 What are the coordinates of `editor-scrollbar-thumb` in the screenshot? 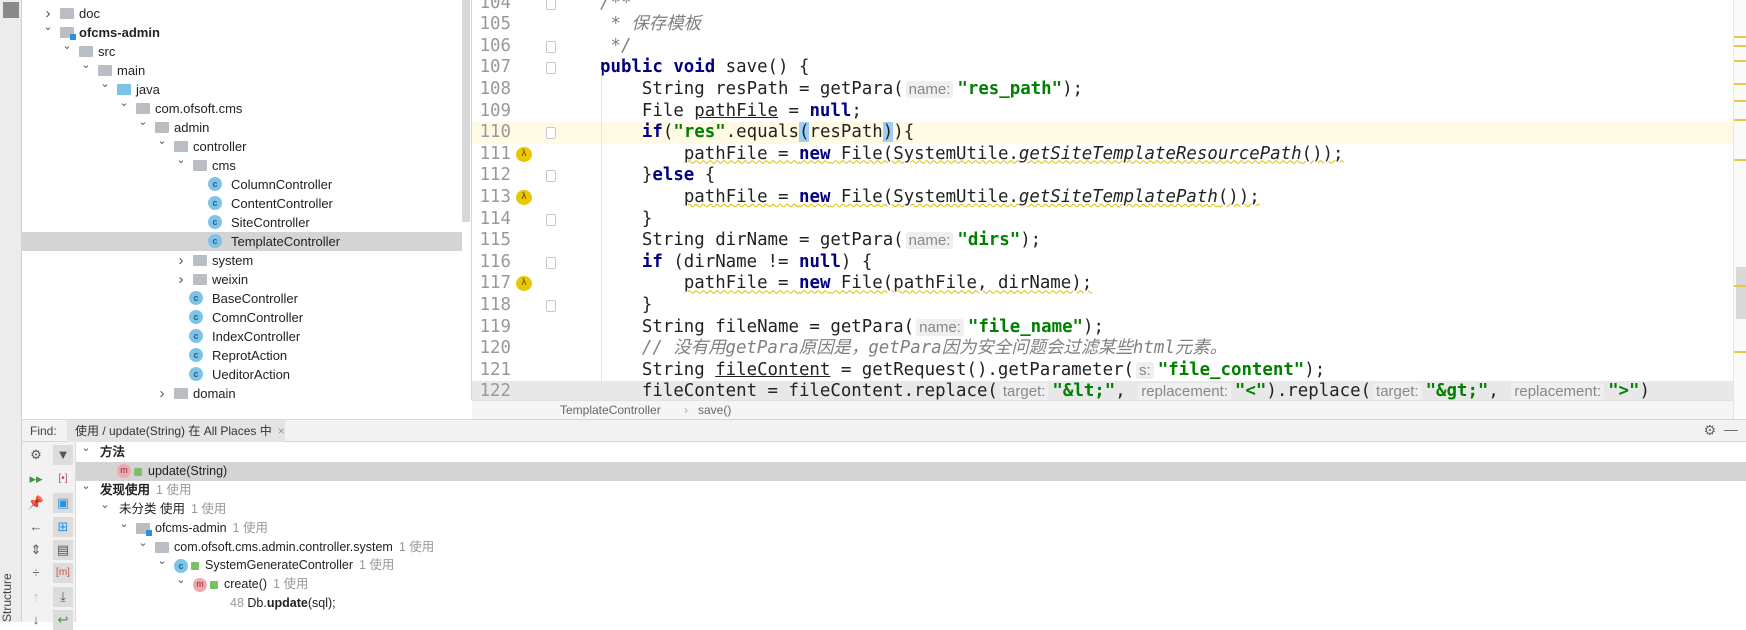 It's located at (1741, 293).